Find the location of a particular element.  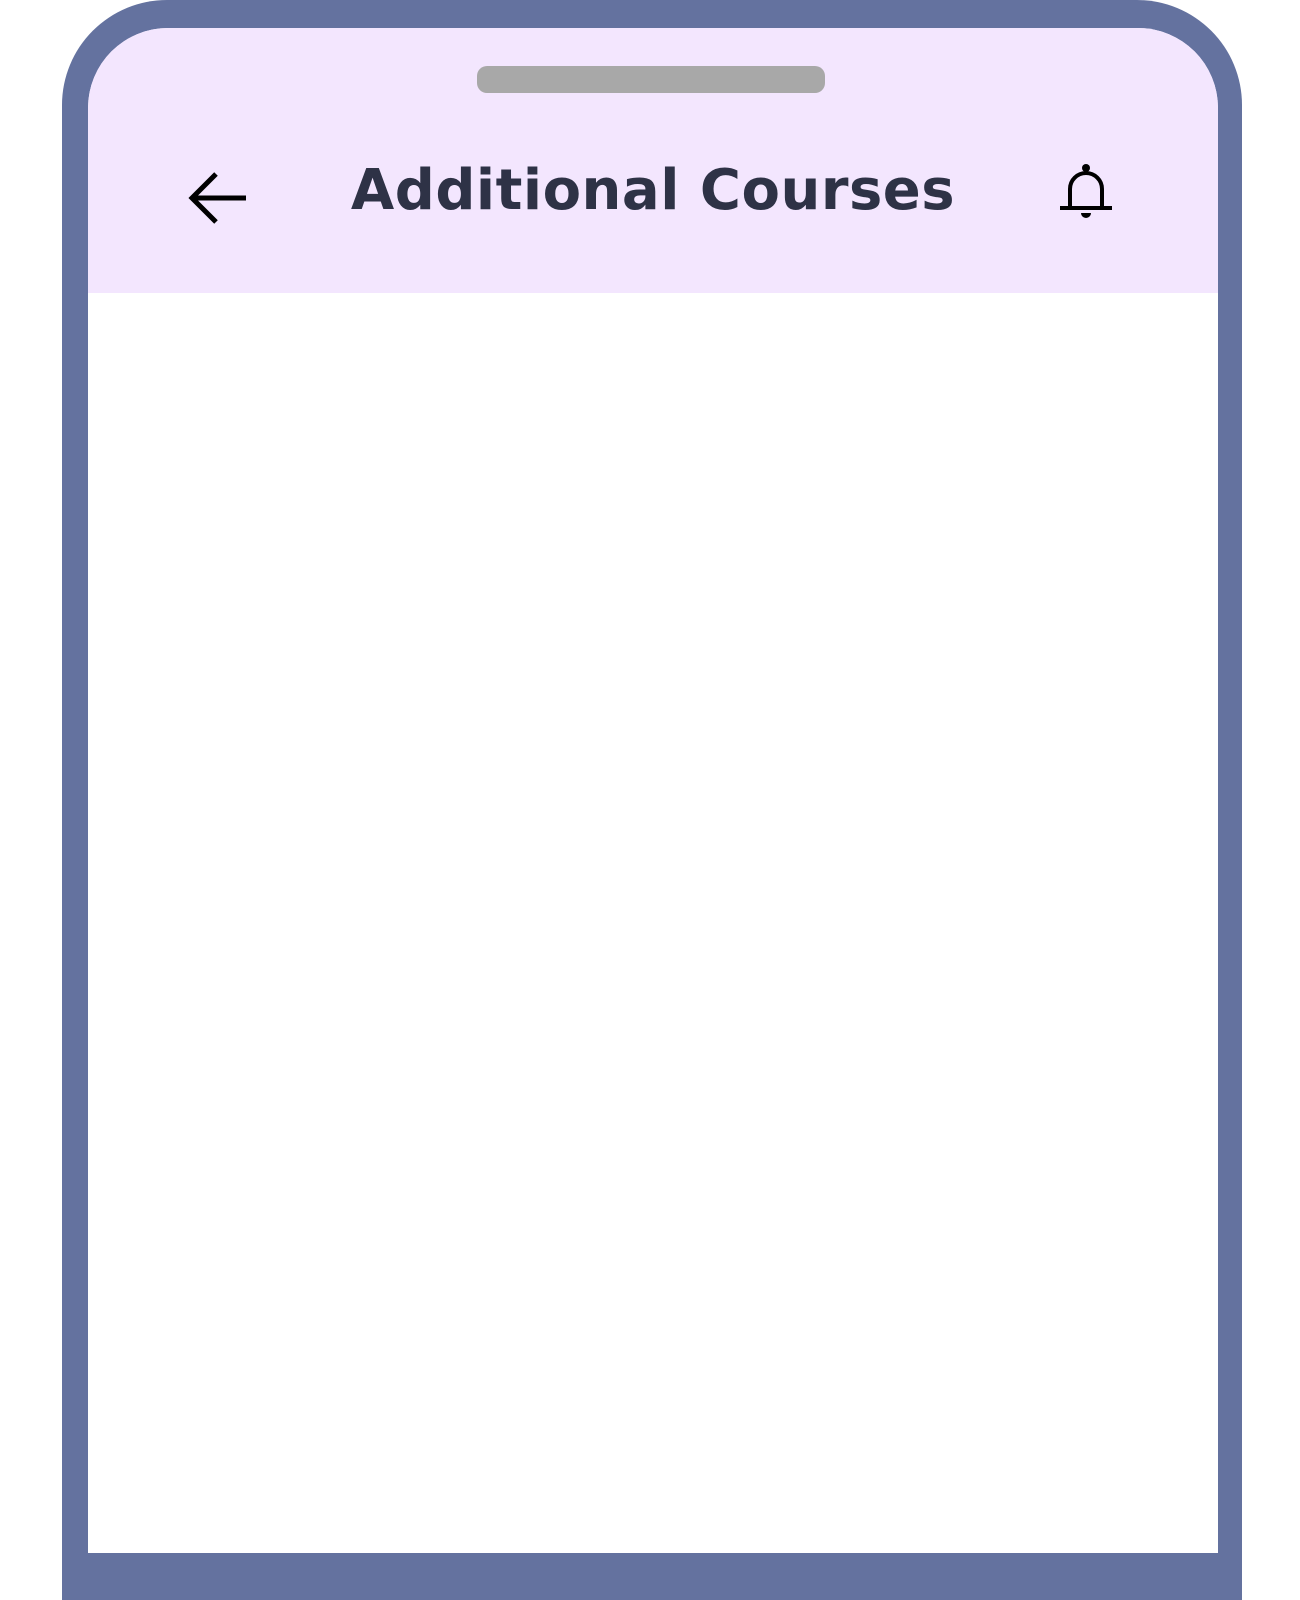

speaker-notch is located at coordinates (651, 79).